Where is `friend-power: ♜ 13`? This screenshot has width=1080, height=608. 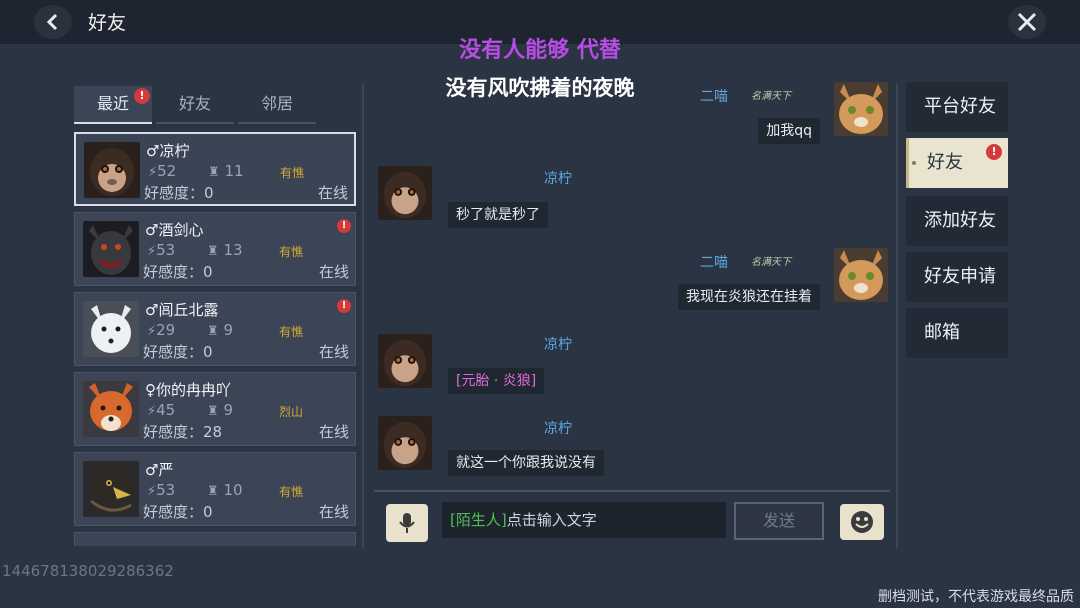
friend-power: ♜ 13 is located at coordinates (225, 250).